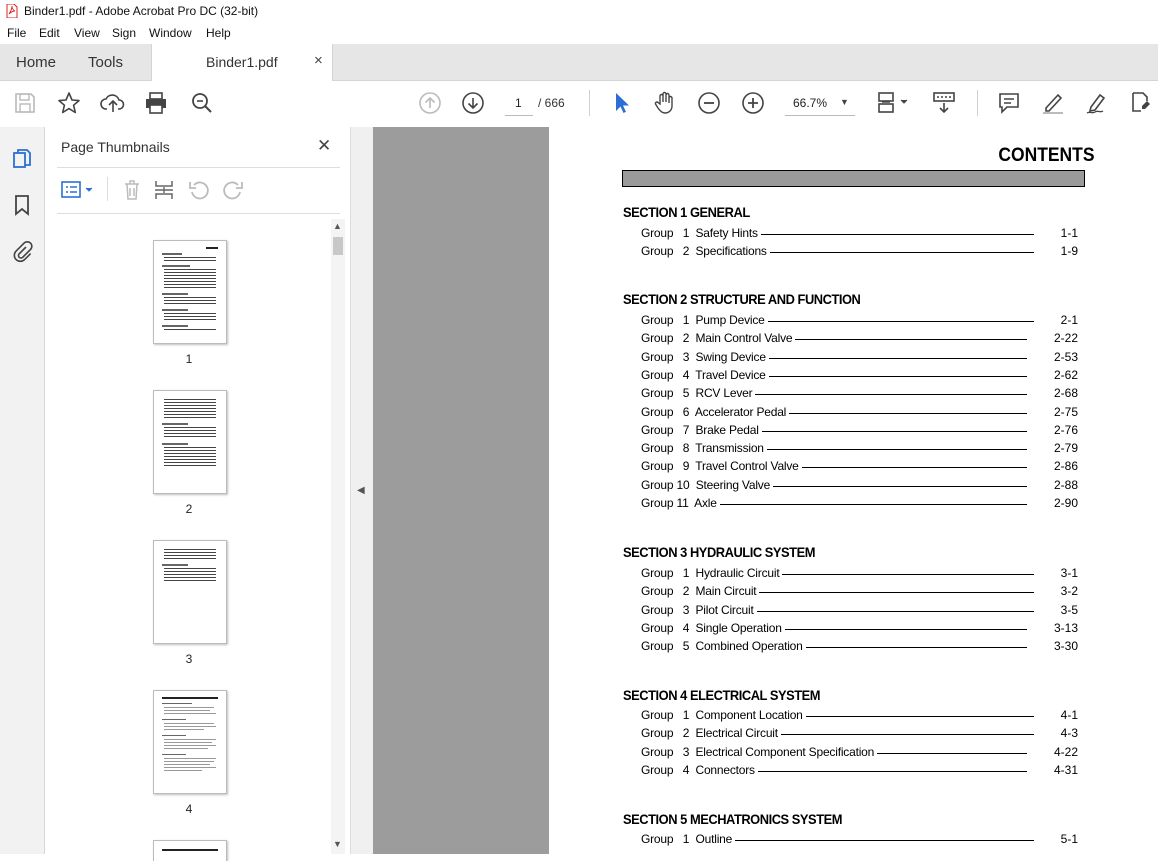  What do you see at coordinates (698, 770) in the screenshot?
I see `toc-entry-label: Group 4 Connectors` at bounding box center [698, 770].